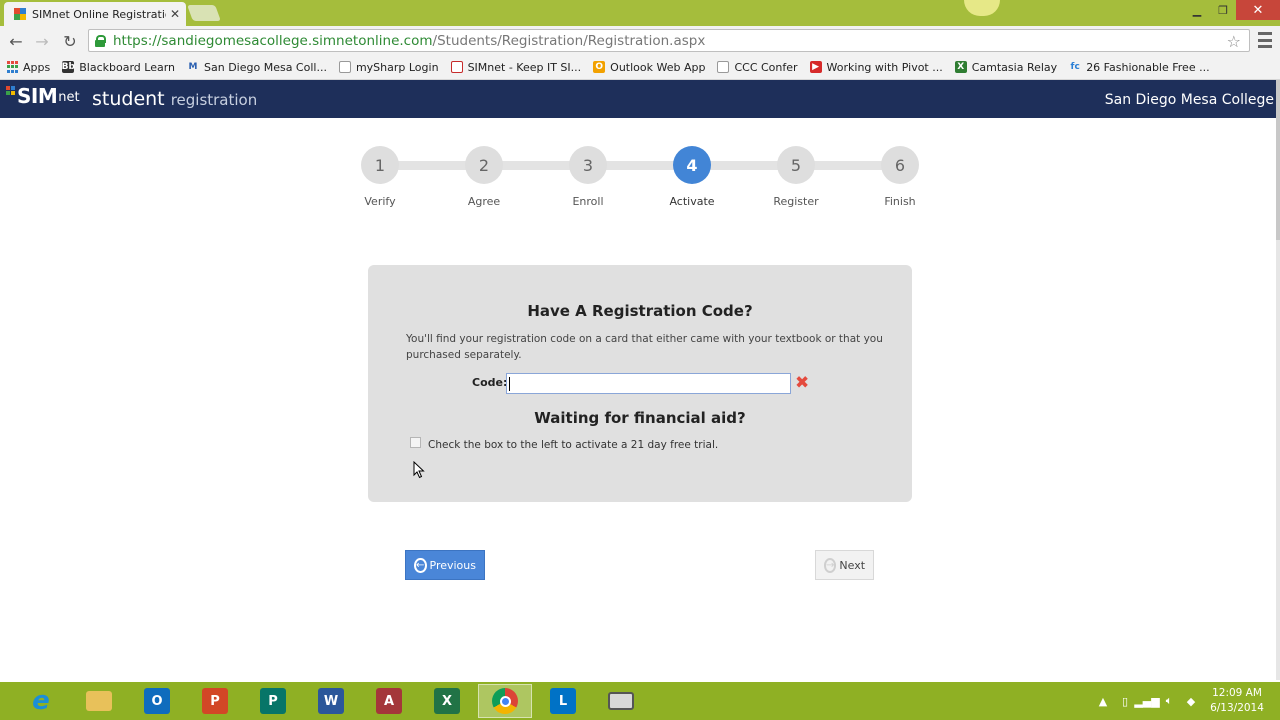  I want to click on bookmark-label: Apps, so click(37, 67).